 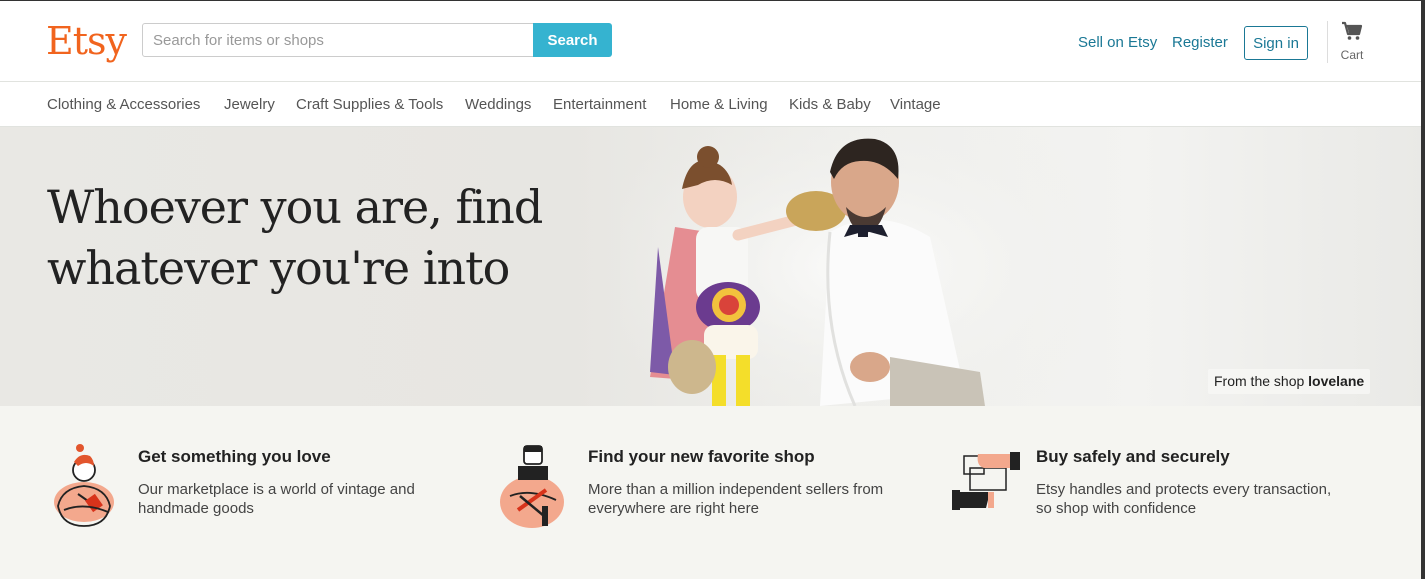 What do you see at coordinates (1117, 42) in the screenshot?
I see `sell-on-etsy-link: Sell on Etsy` at bounding box center [1117, 42].